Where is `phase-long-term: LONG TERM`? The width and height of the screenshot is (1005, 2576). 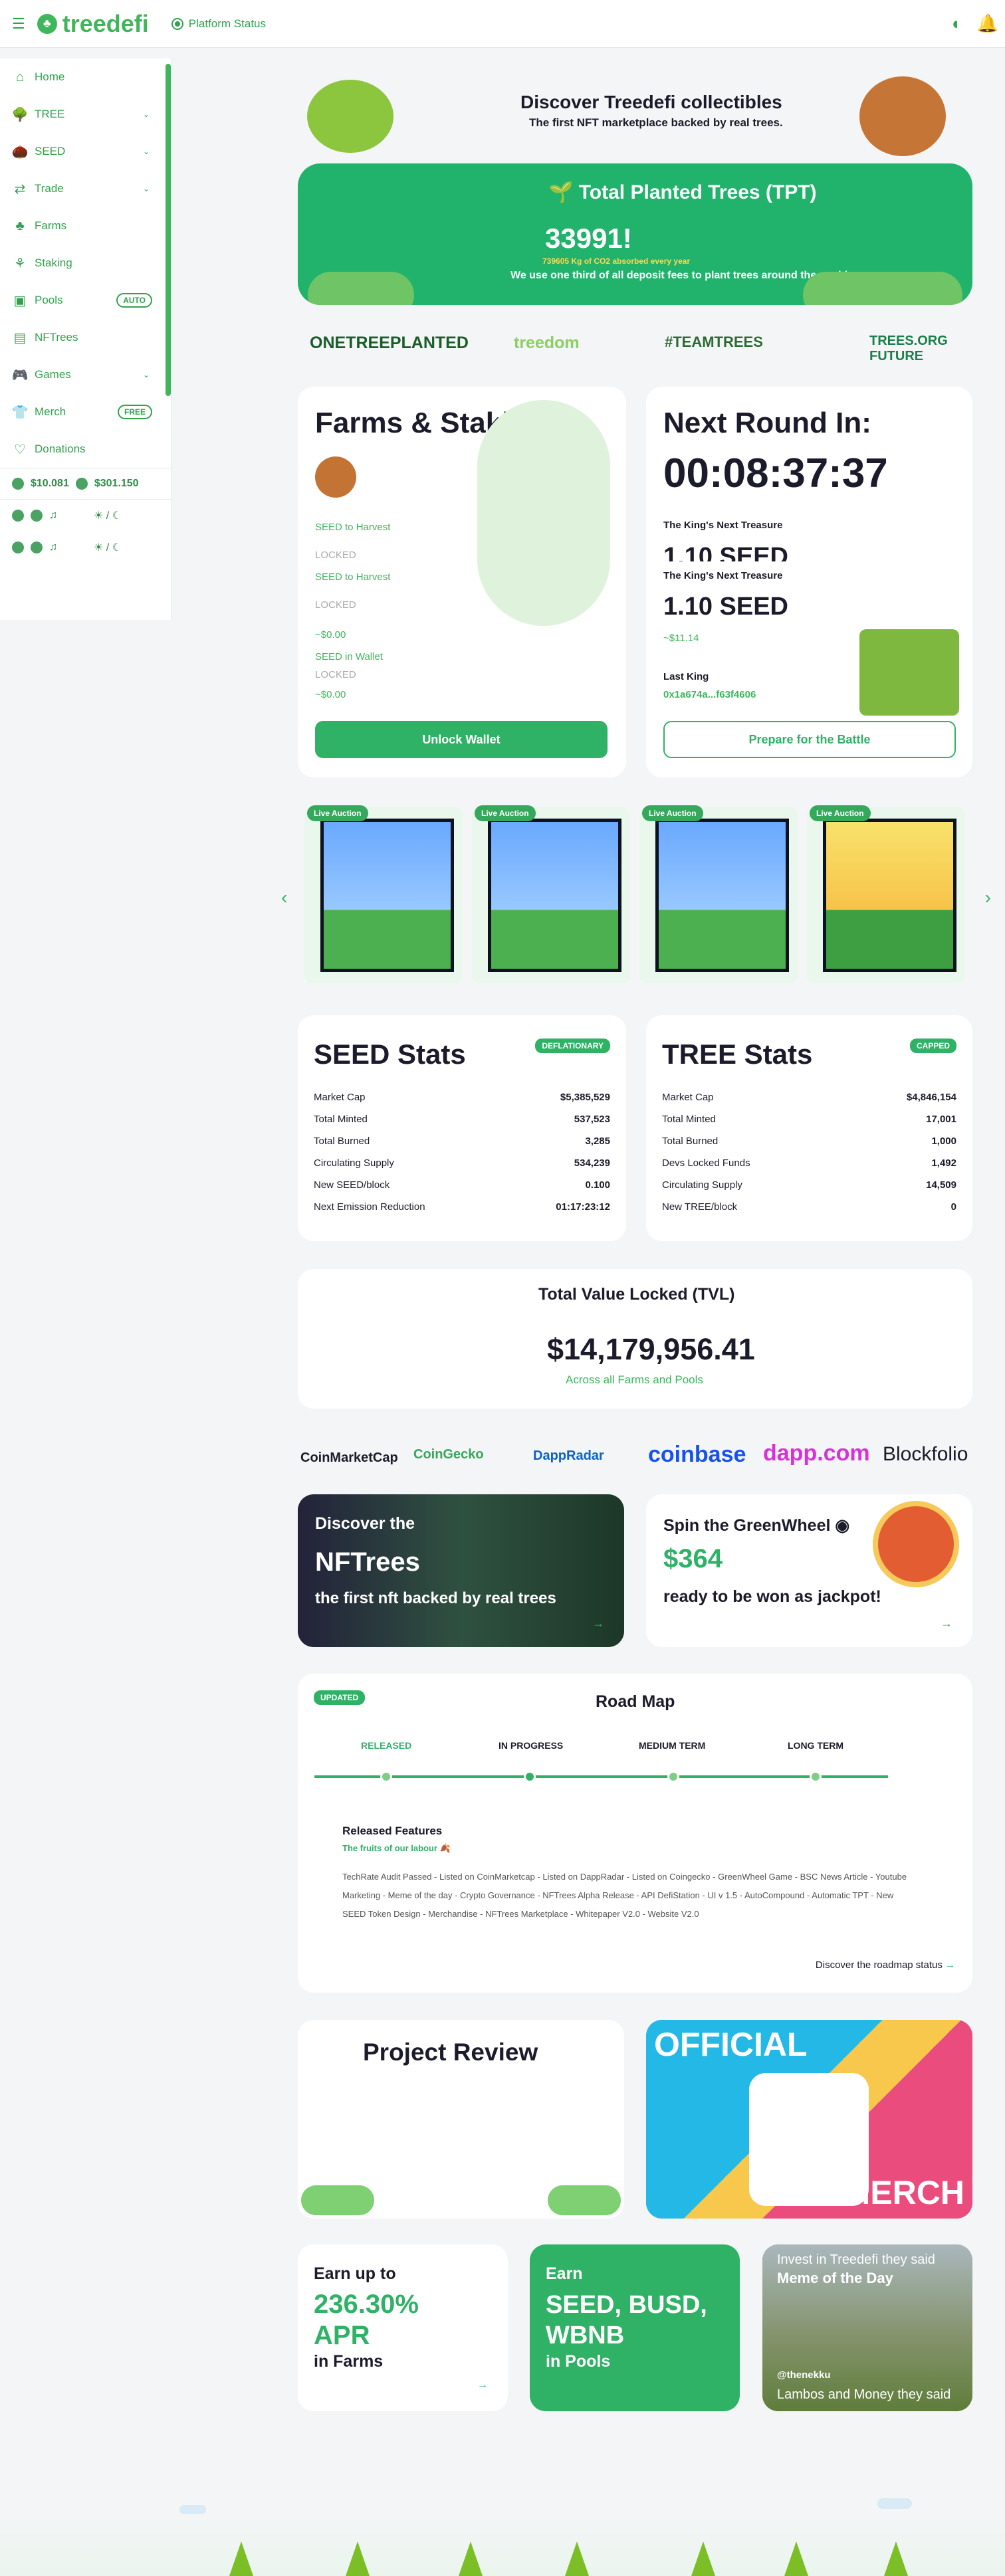 phase-long-term: LONG TERM is located at coordinates (815, 1745).